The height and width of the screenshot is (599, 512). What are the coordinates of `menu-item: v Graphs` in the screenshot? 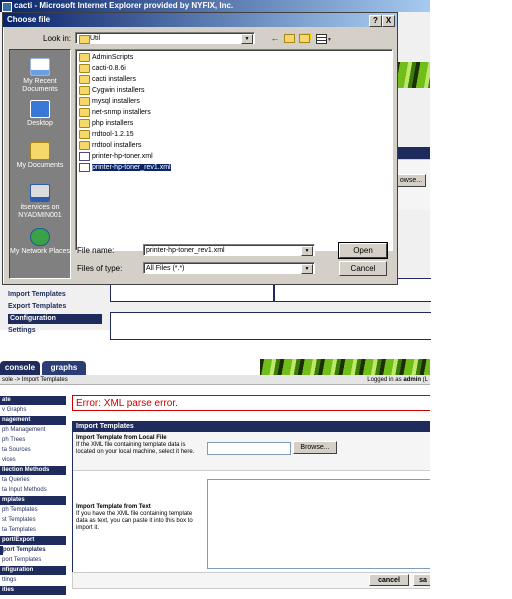 It's located at (33, 410).